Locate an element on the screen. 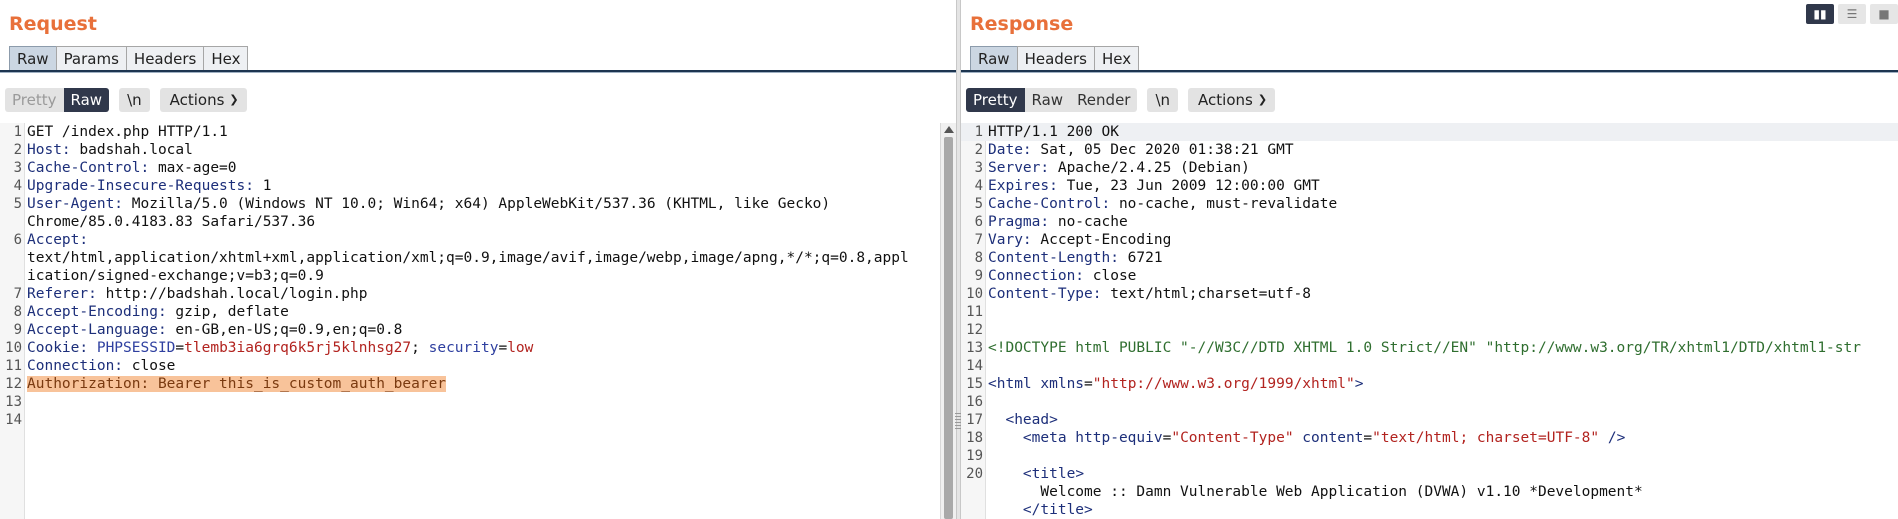 The image size is (1898, 519). plain-text: Chrome/85.0.4183.83 Safari/537.36 is located at coordinates (171, 222).